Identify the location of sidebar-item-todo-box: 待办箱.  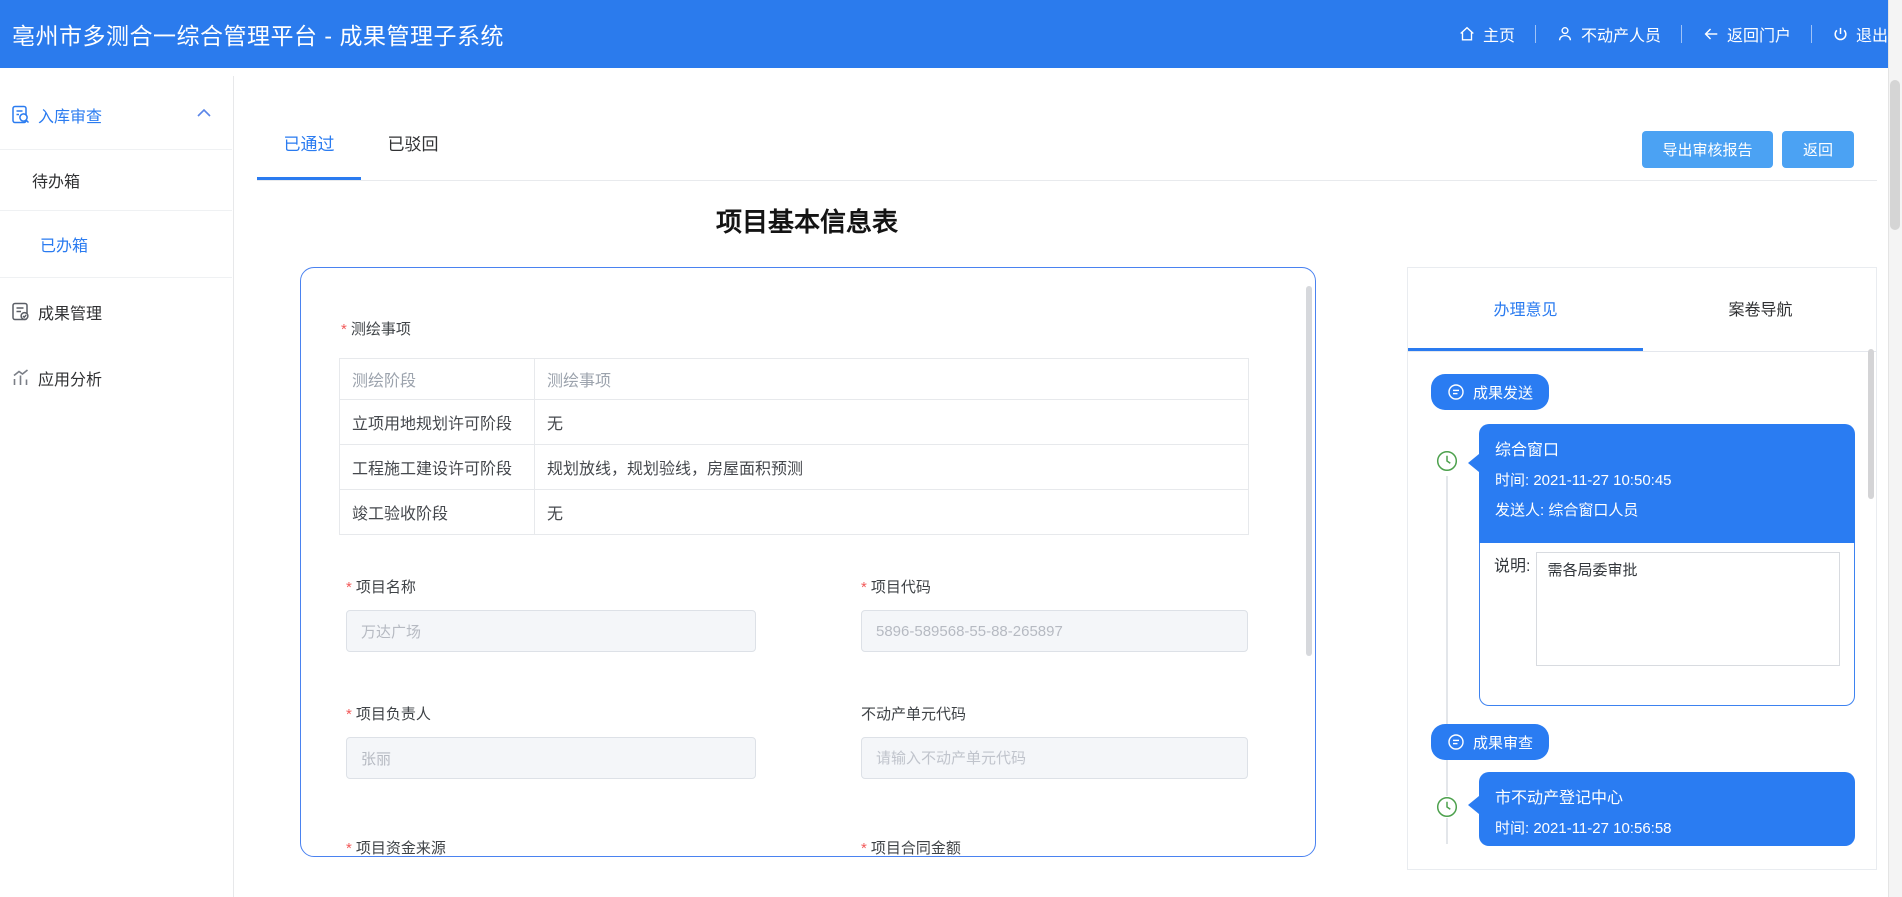
(116, 180).